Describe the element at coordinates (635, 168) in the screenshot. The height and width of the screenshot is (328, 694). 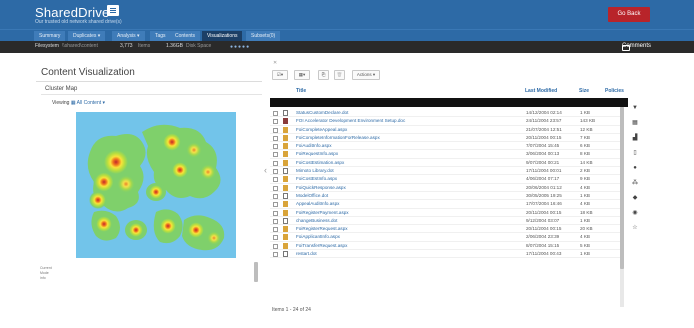
I see `user-icon: ●` at that location.